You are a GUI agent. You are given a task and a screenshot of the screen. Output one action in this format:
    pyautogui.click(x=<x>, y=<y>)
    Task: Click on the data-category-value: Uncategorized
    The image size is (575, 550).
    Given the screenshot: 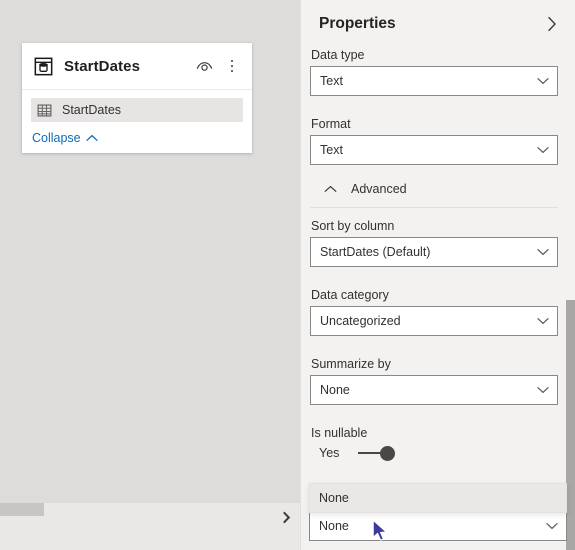 What is the action you would take?
    pyautogui.click(x=360, y=321)
    